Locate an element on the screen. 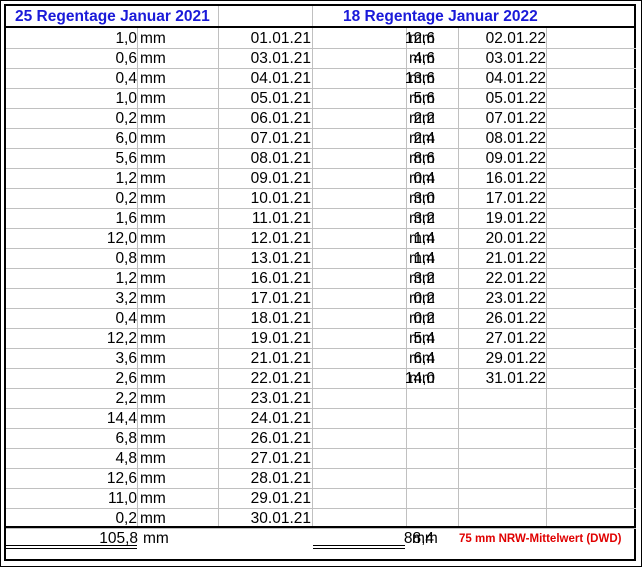 This screenshot has height=567, width=642. cell-2021-date: 16.01.21 is located at coordinates (266, 279).